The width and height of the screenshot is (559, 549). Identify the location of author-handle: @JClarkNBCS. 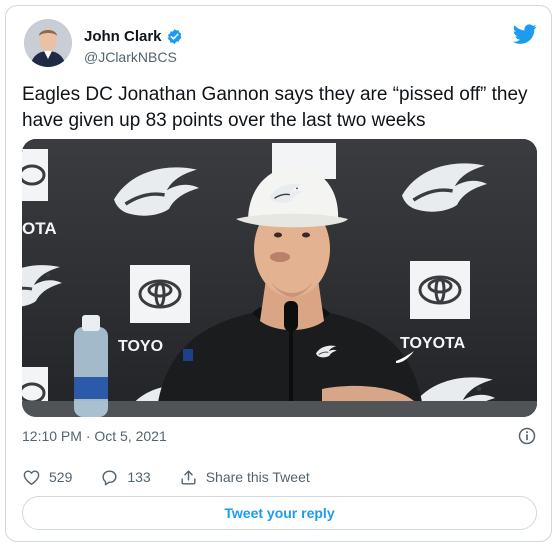
(130, 57).